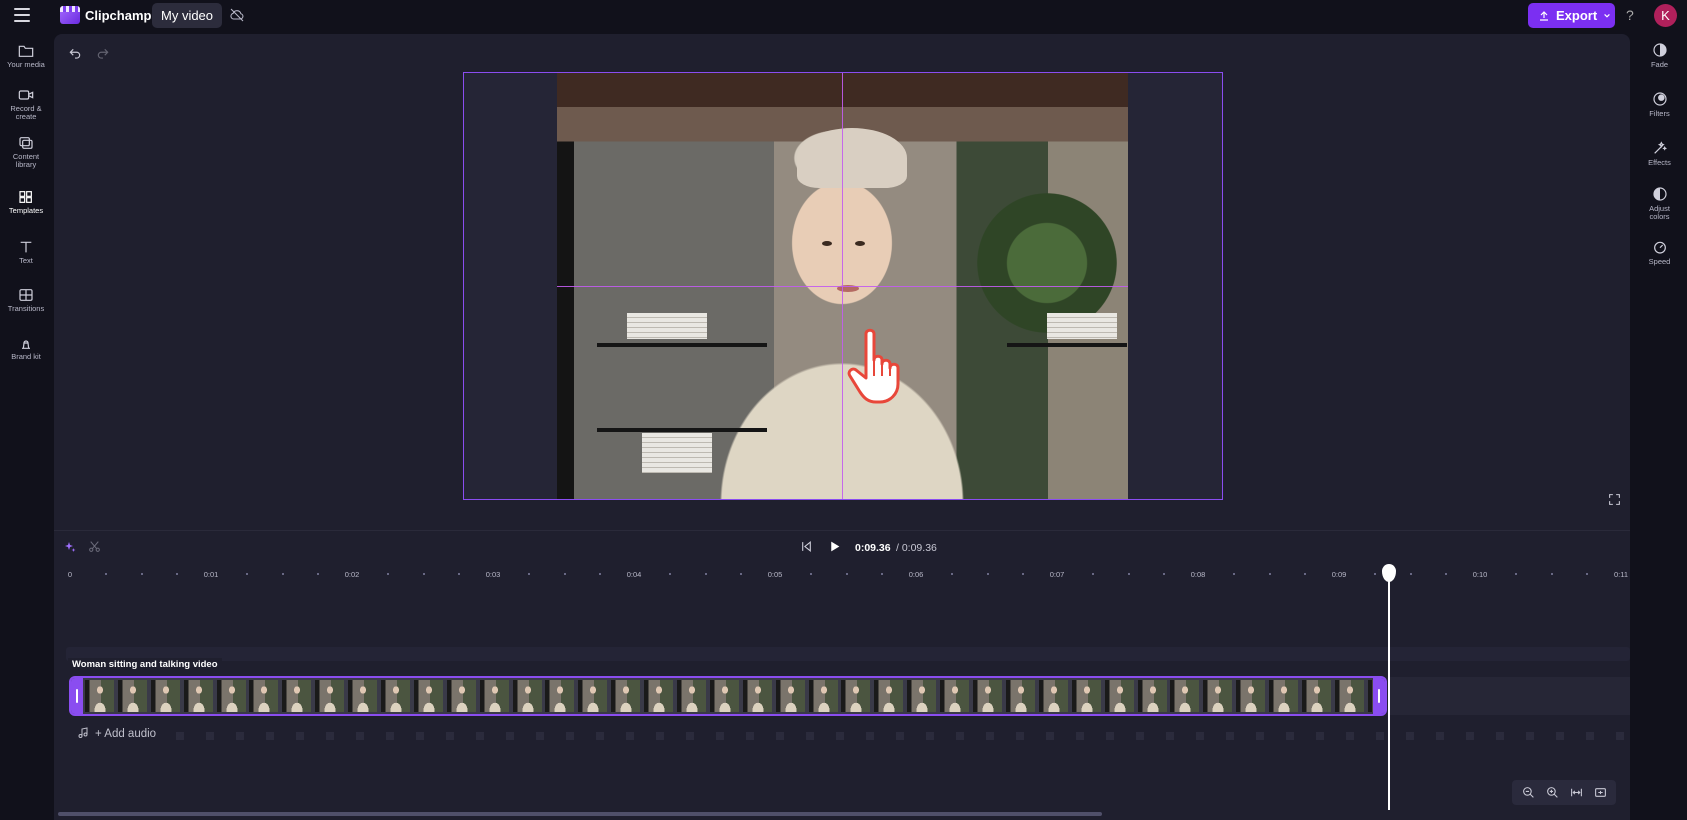  What do you see at coordinates (77, 696) in the screenshot?
I see `clip-trim-handle-left` at bounding box center [77, 696].